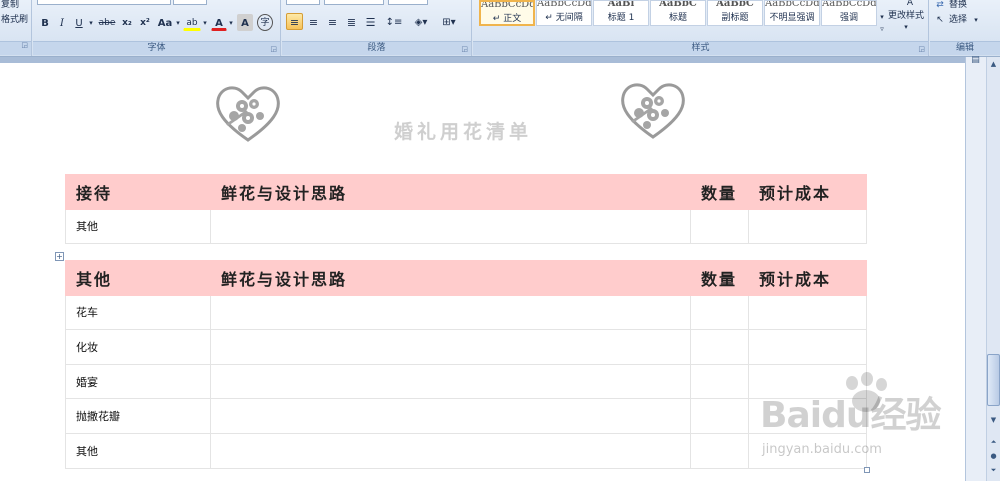 This screenshot has height=481, width=1000. Describe the element at coordinates (45, 22) in the screenshot. I see `bold-button: B` at that location.